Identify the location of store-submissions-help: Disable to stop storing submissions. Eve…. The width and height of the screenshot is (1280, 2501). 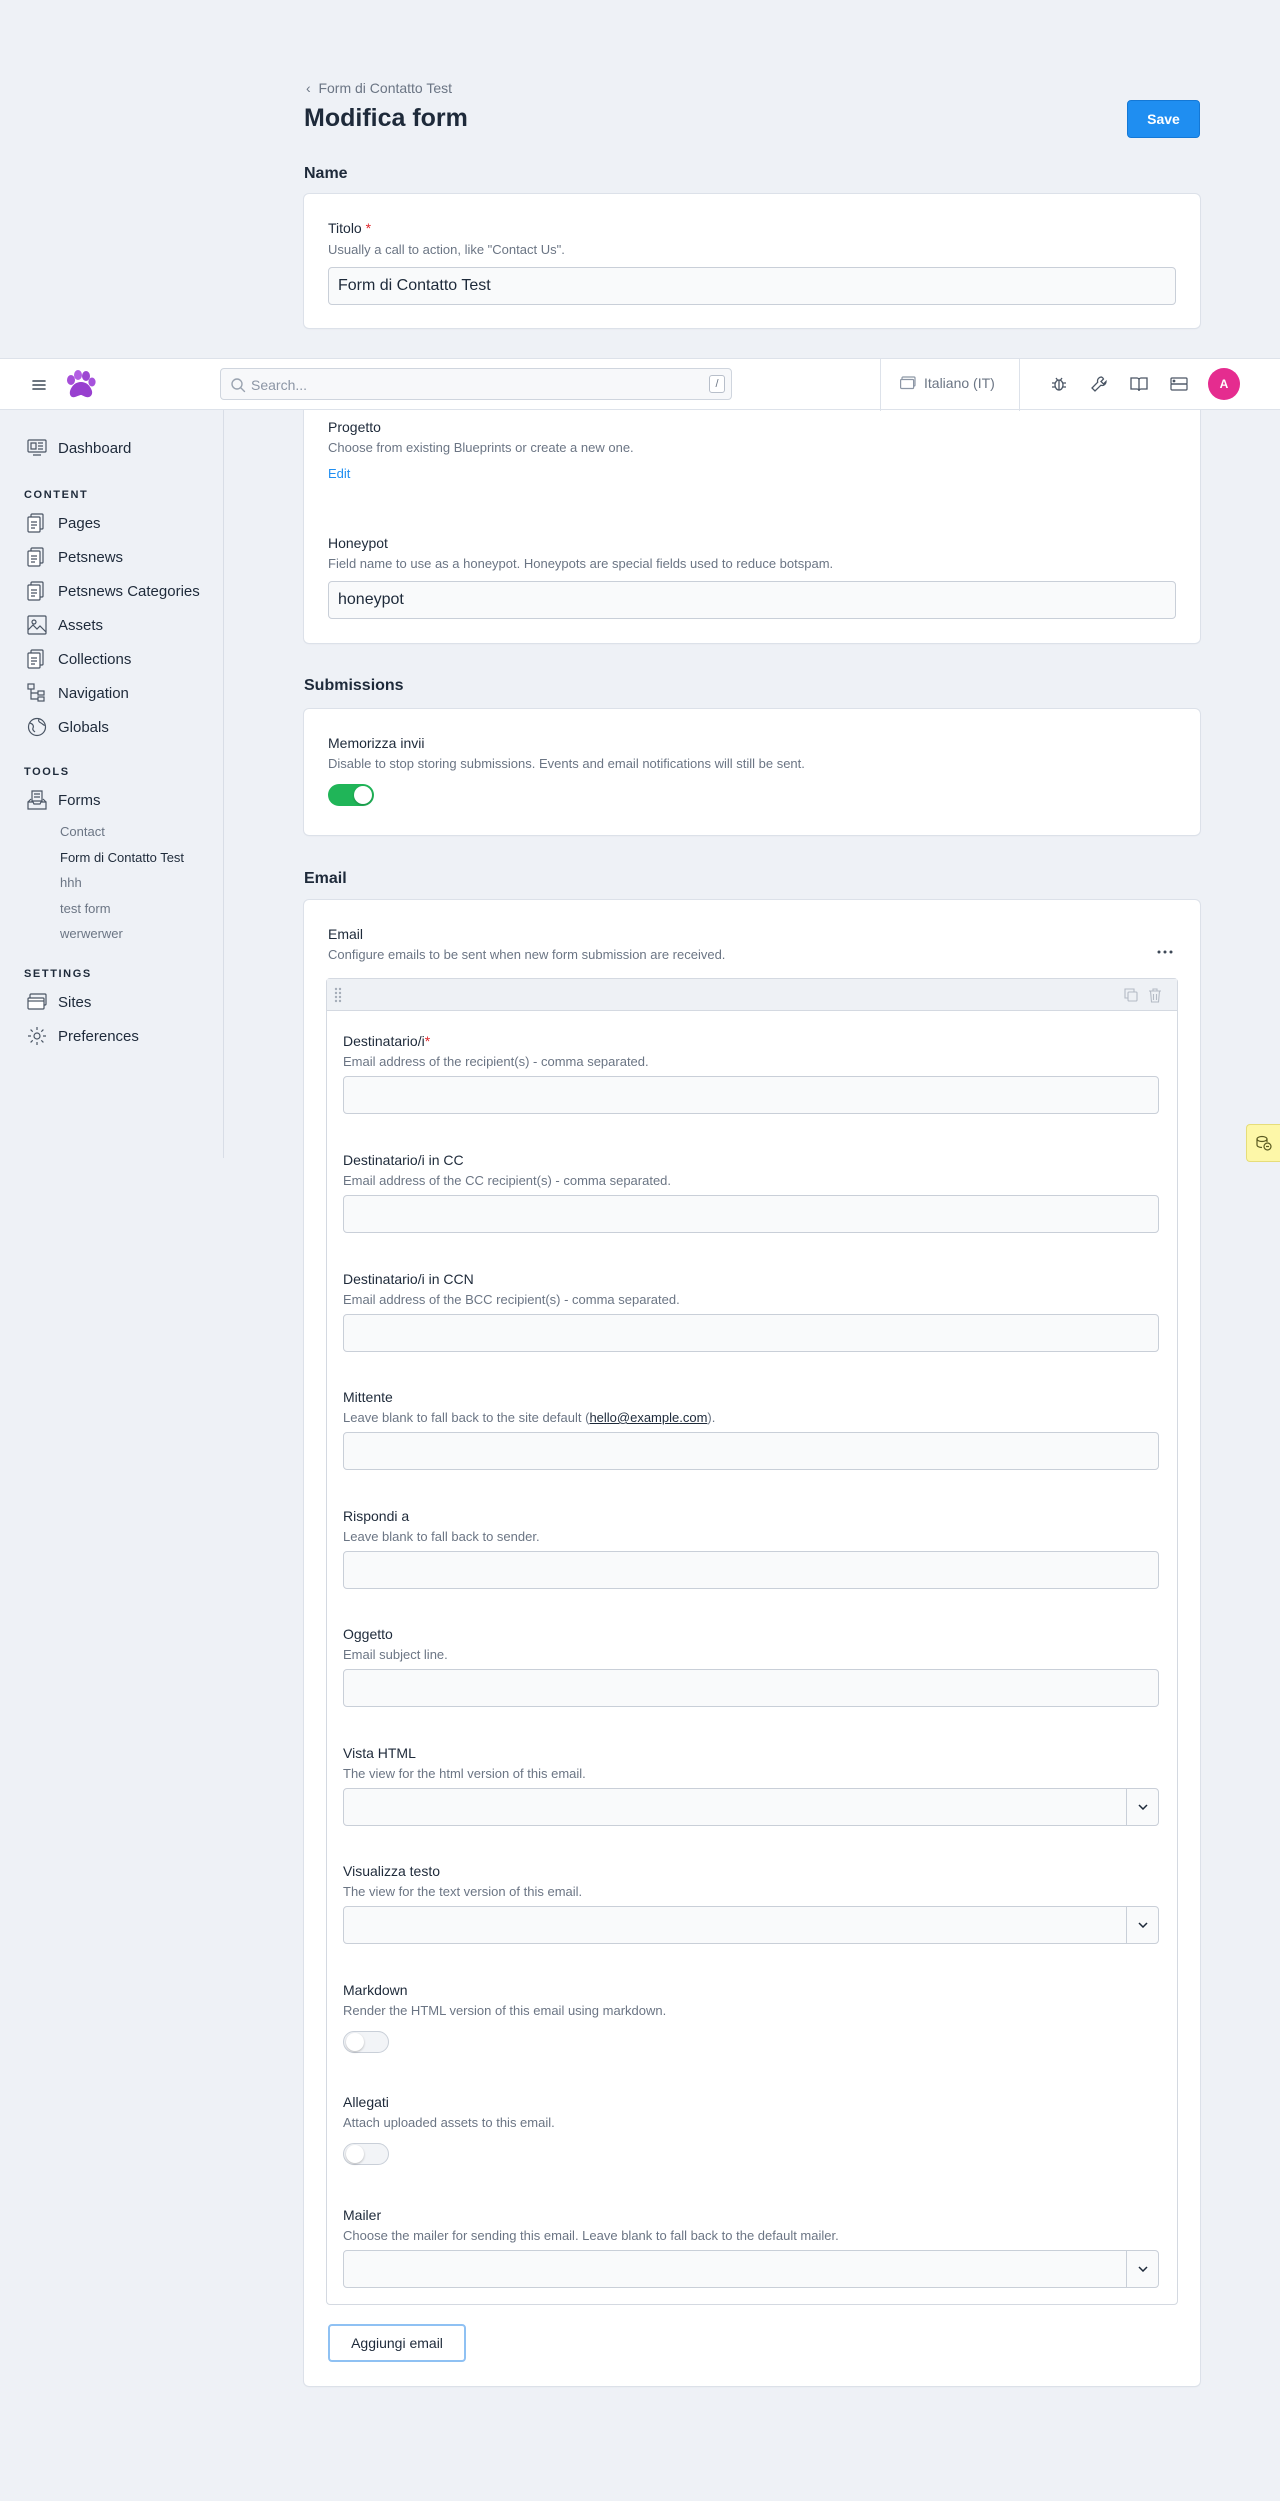
(566, 763).